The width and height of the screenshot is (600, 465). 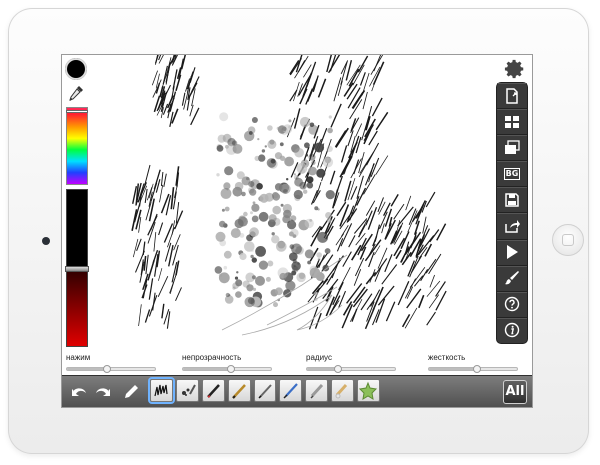 What do you see at coordinates (337, 369) in the screenshot?
I see `radius-thumb` at bounding box center [337, 369].